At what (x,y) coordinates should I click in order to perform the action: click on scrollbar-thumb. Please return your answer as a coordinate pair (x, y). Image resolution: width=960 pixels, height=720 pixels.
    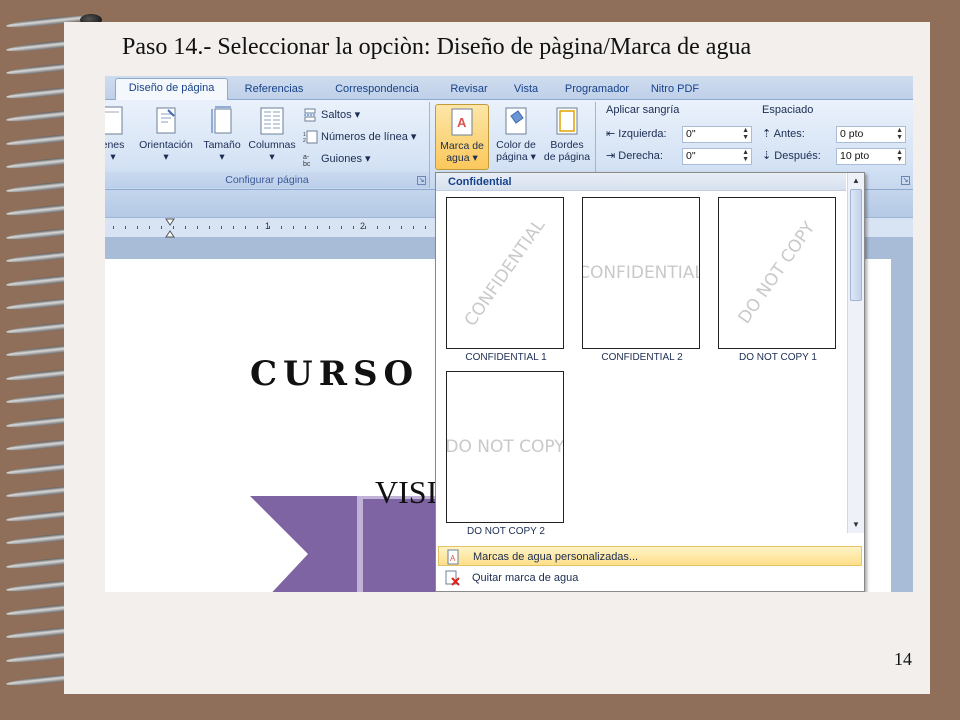
    Looking at the image, I should click on (856, 245).